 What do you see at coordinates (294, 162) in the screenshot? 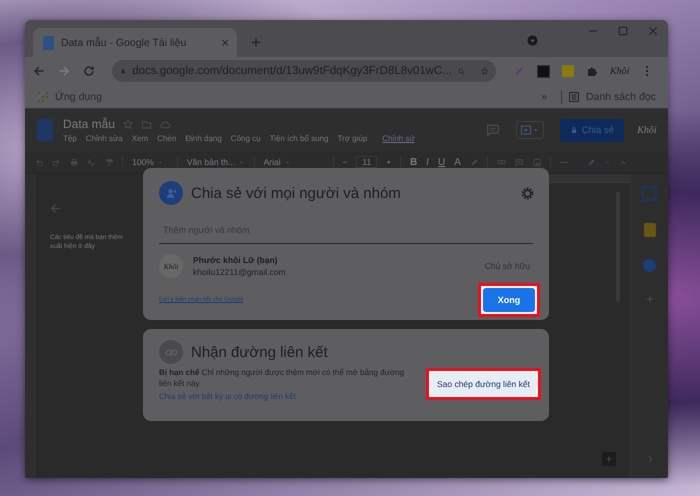
I see `font-dropdown: Arial` at bounding box center [294, 162].